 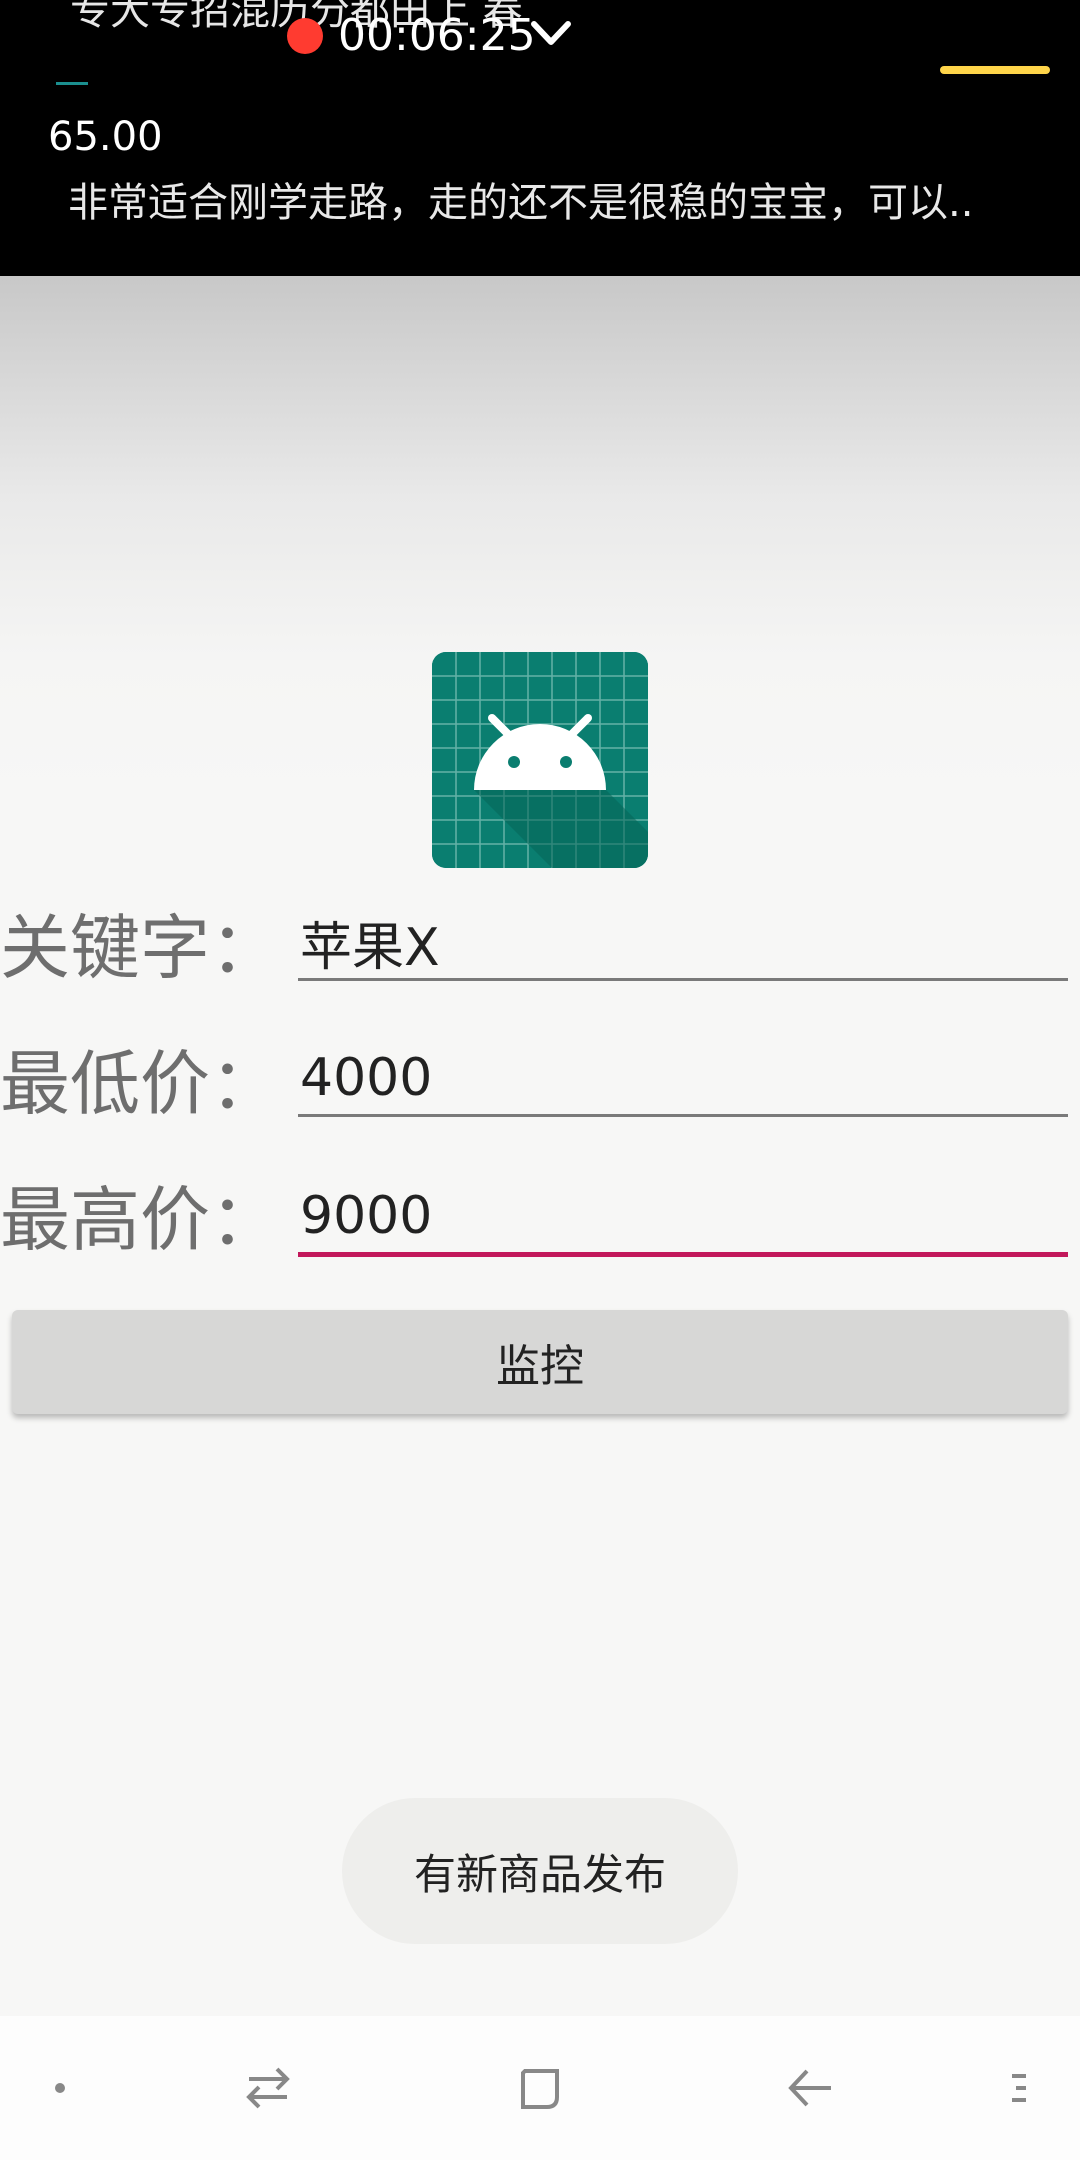 I want to click on nav-recent-button, so click(x=540, y=2088).